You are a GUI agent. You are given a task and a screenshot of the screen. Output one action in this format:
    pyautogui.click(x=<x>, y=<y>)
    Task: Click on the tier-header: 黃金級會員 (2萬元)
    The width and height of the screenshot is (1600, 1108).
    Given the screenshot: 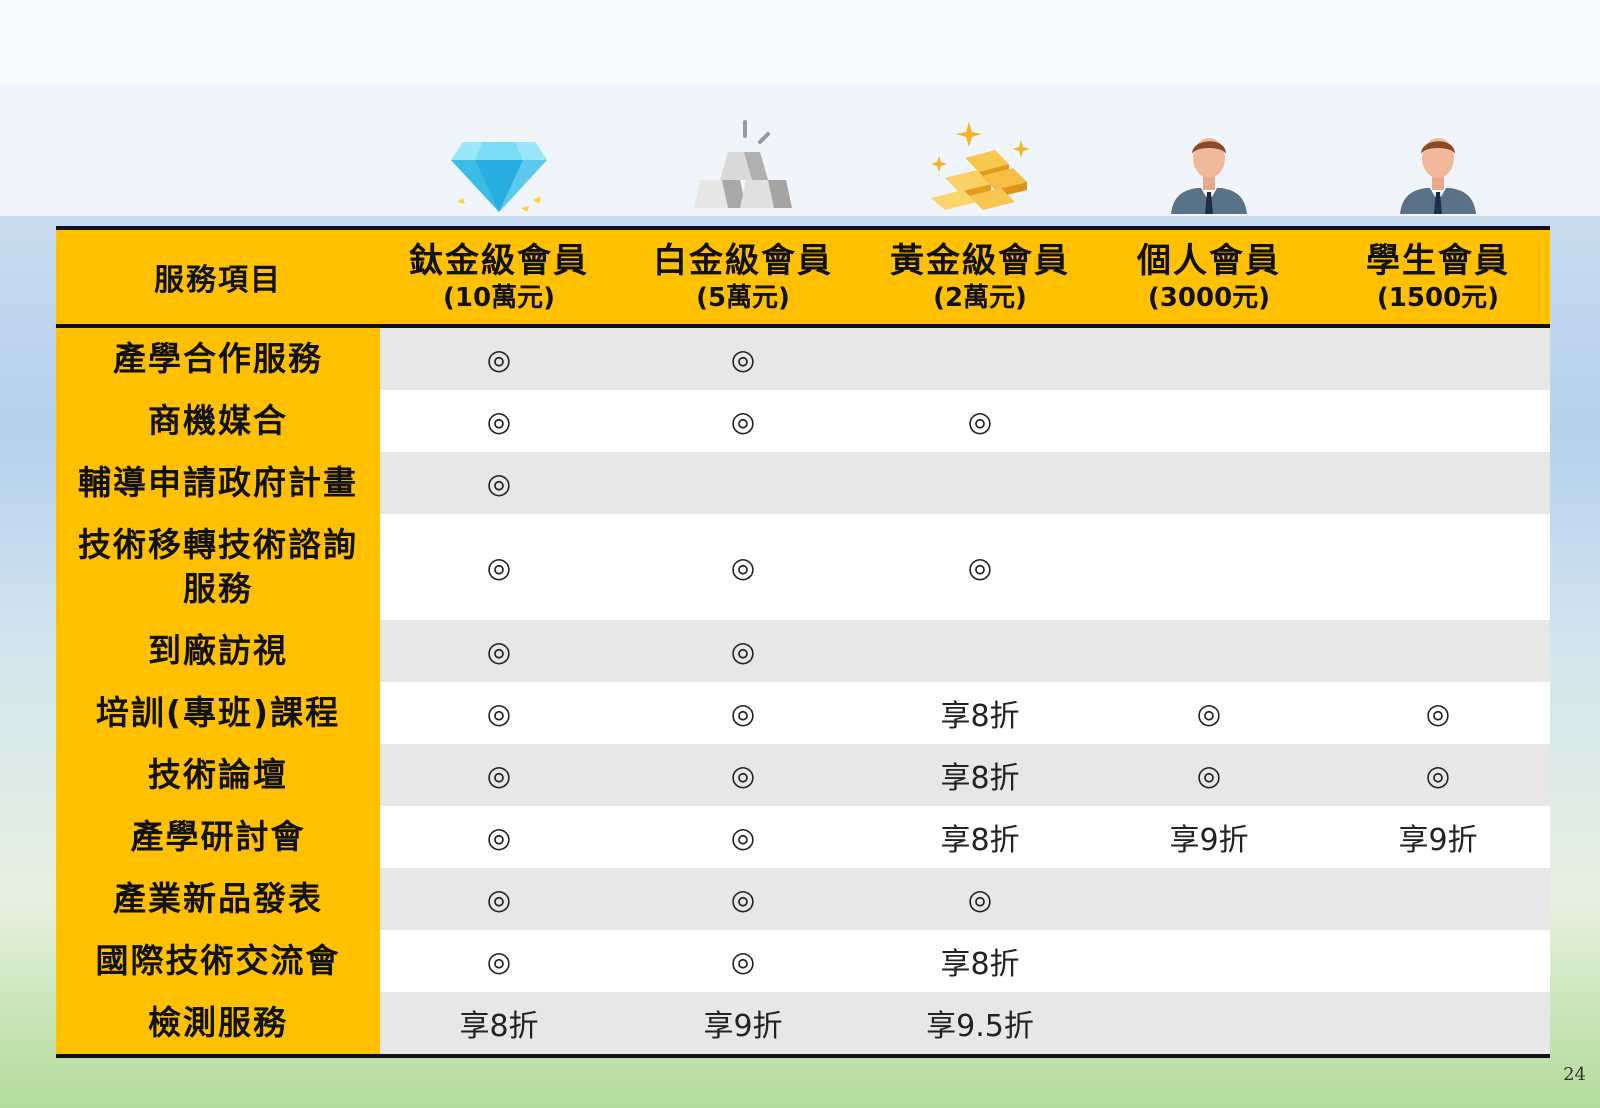 What is the action you would take?
    pyautogui.click(x=980, y=278)
    